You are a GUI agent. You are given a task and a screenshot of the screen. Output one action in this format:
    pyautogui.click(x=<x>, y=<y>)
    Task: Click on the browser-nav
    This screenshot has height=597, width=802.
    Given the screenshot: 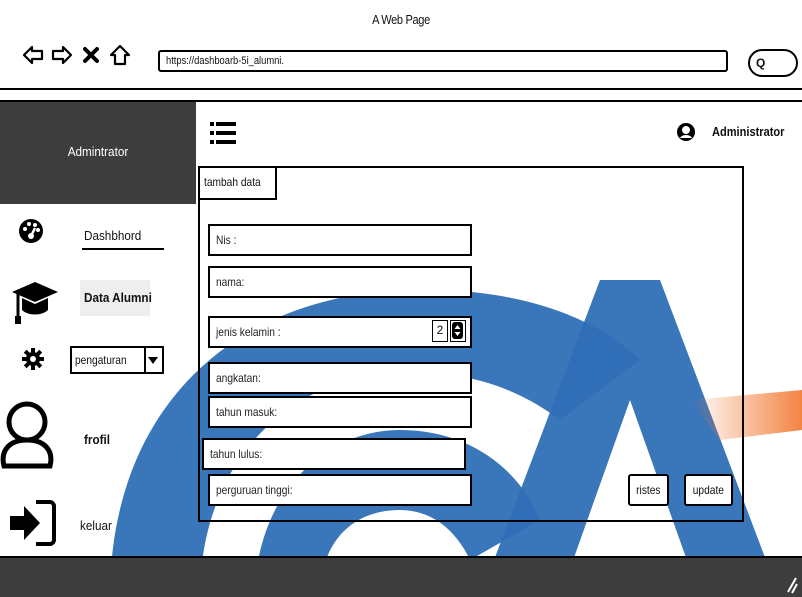 What is the action you would take?
    pyautogui.click(x=76, y=55)
    